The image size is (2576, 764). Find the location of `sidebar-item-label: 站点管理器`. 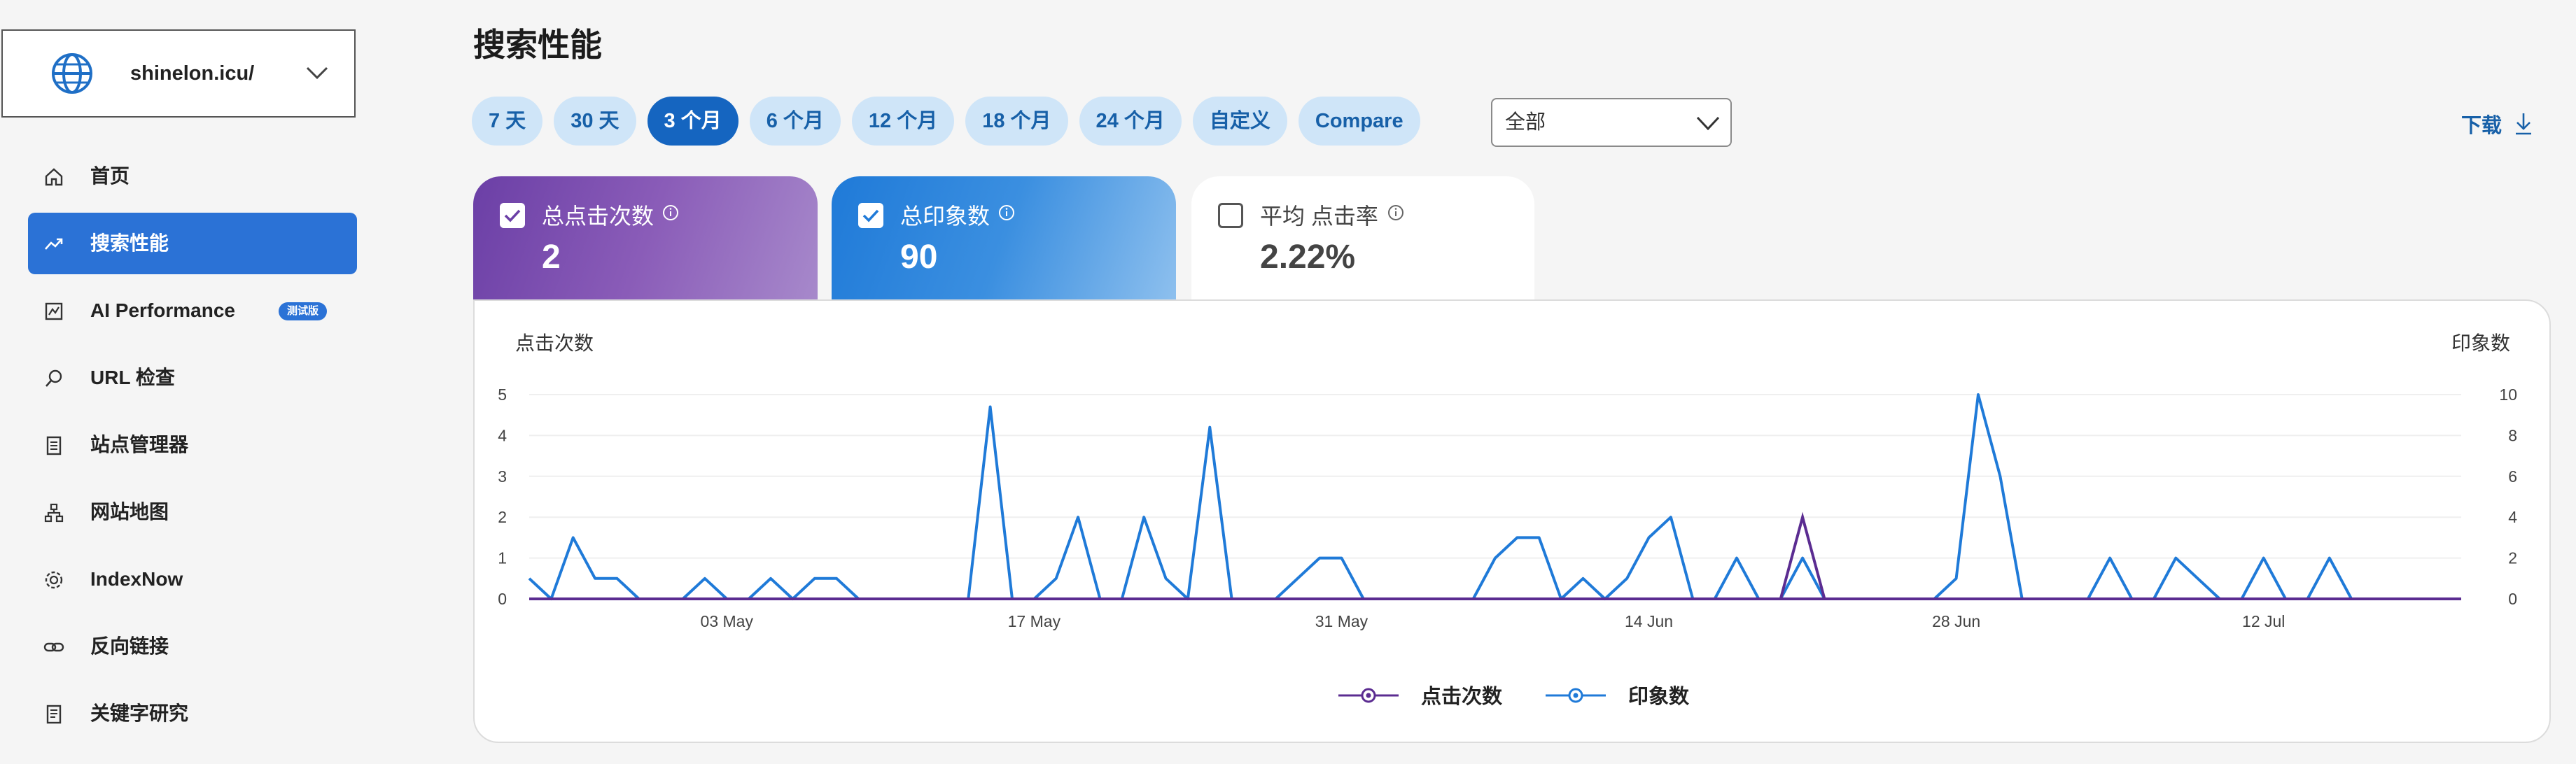

sidebar-item-label: 站点管理器 is located at coordinates (139, 444).